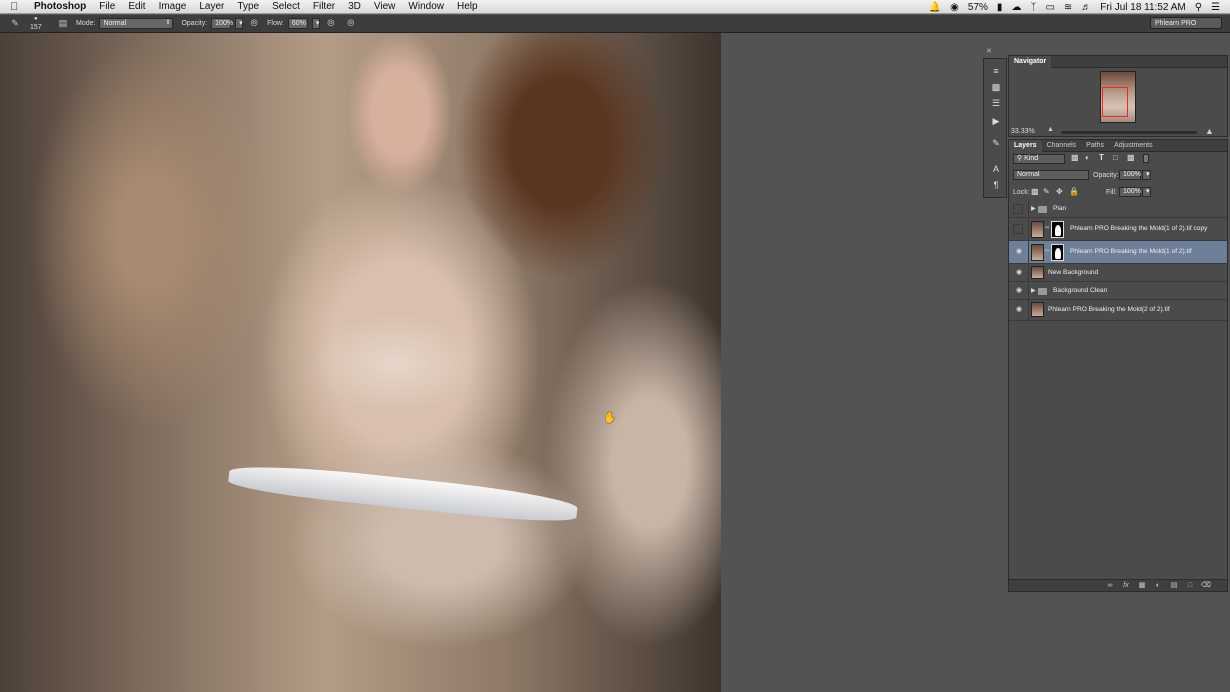 The image size is (1230, 692). What do you see at coordinates (1131, 157) in the screenshot?
I see `filter-smart-object-icon: ▩` at bounding box center [1131, 157].